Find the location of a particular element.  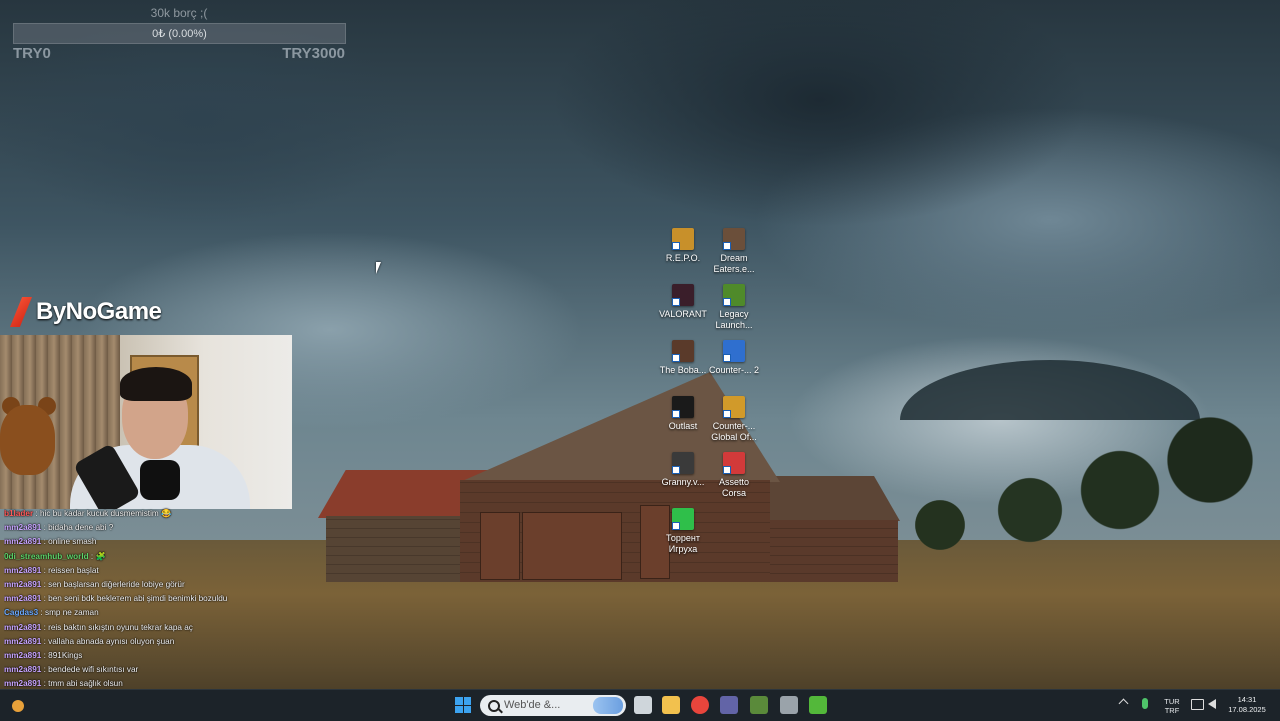

desktop-shortcut: Торрент Игруха is located at coordinates (683, 531).